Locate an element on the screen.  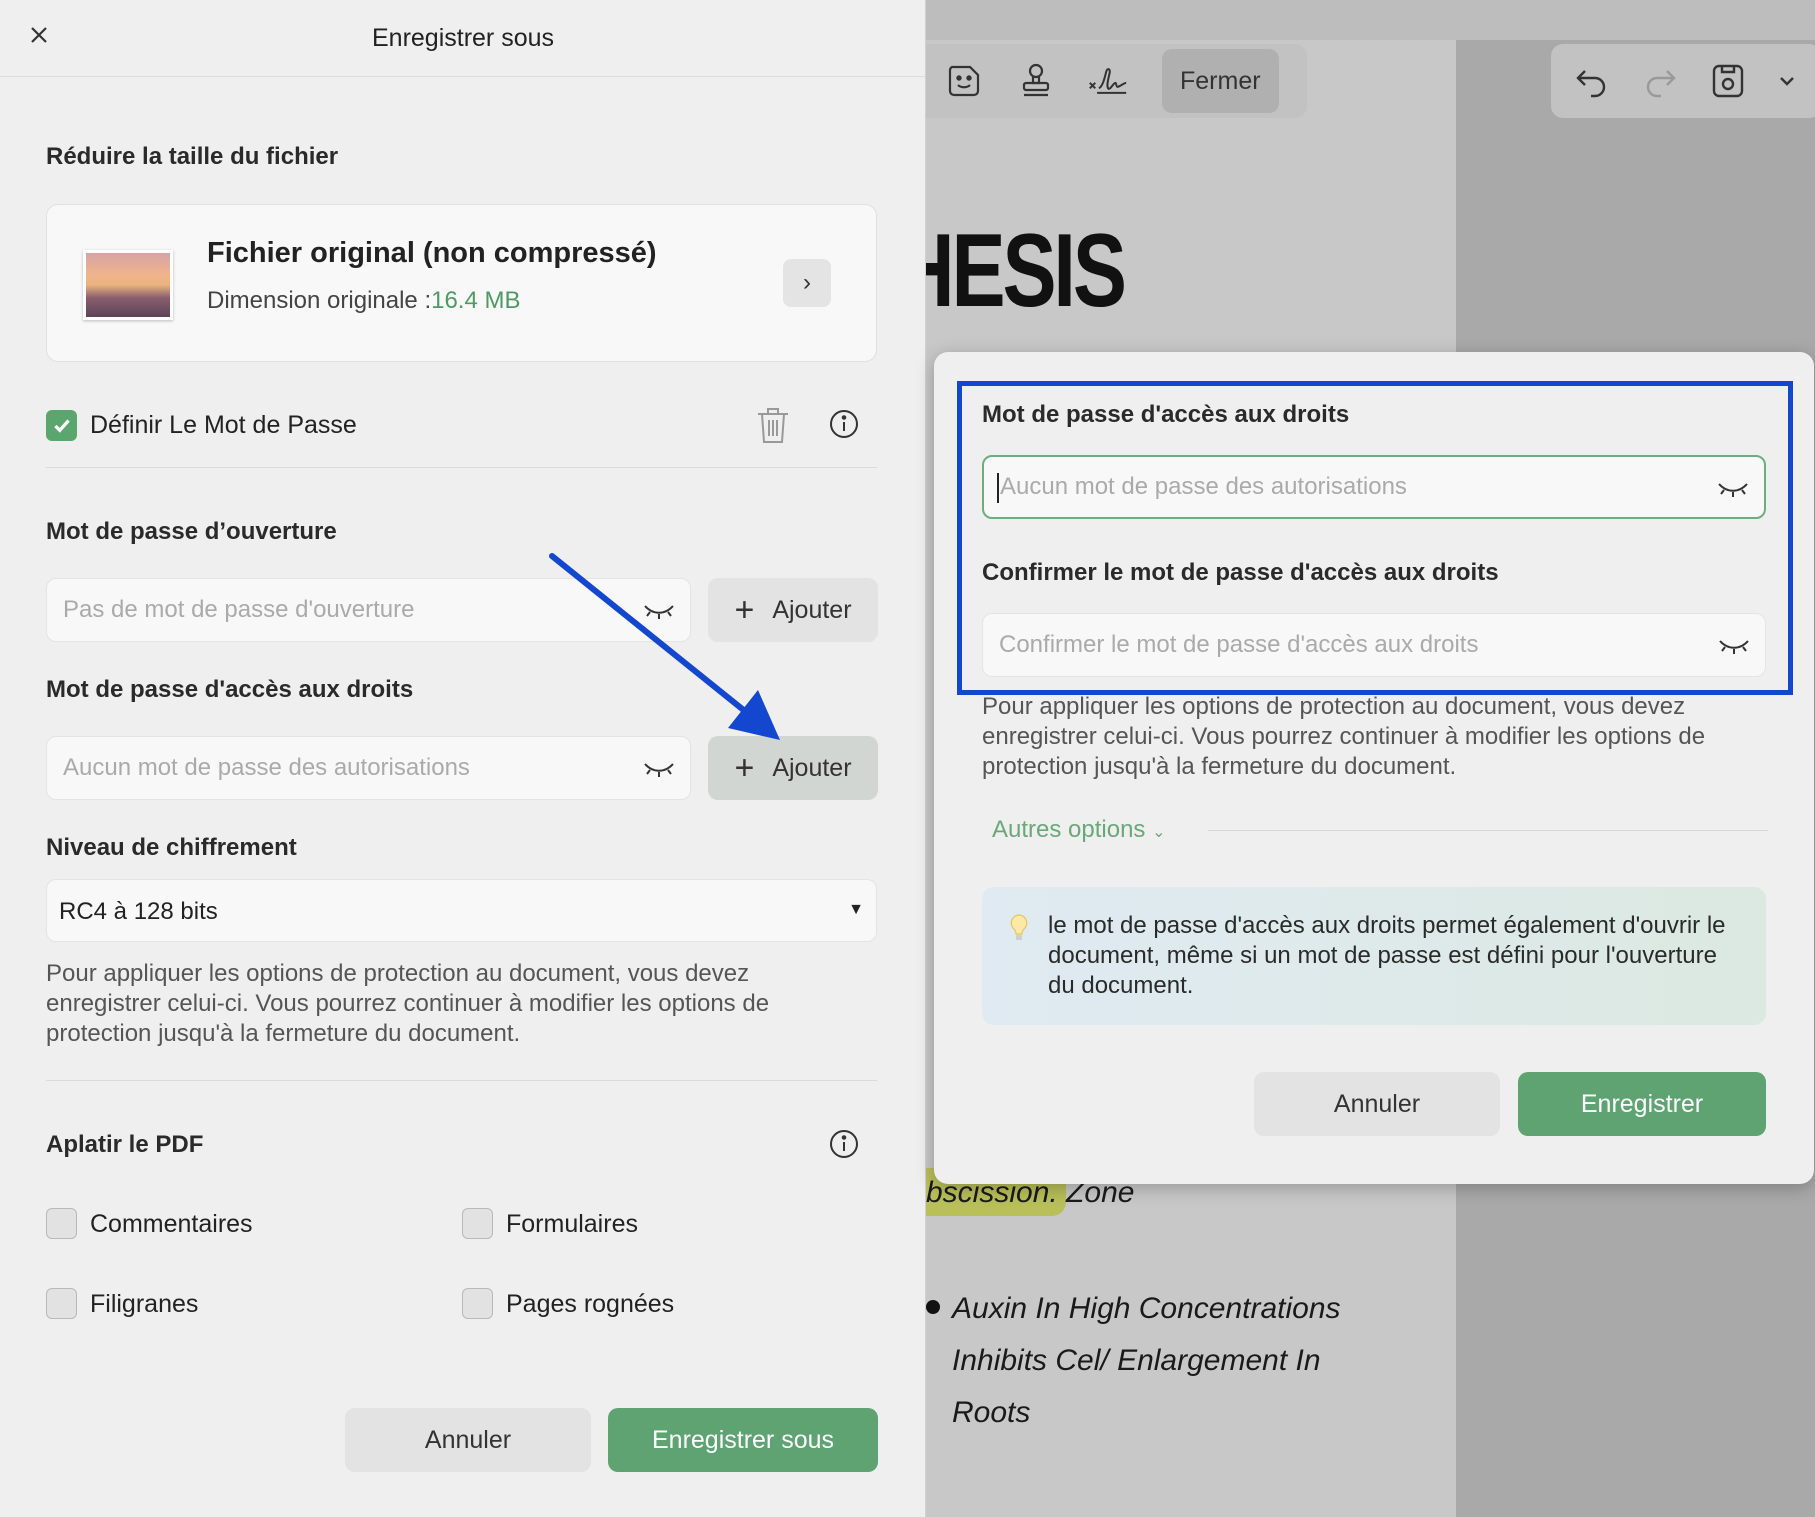
encryption-level-value: RC4 à 128 bits is located at coordinates (138, 911).